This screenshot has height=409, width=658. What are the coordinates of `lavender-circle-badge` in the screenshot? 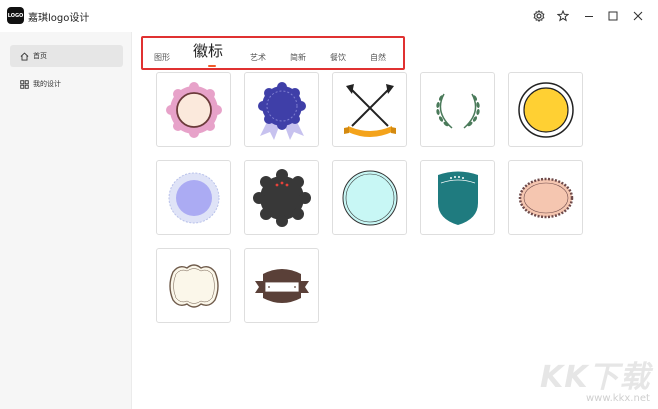 It's located at (193, 197).